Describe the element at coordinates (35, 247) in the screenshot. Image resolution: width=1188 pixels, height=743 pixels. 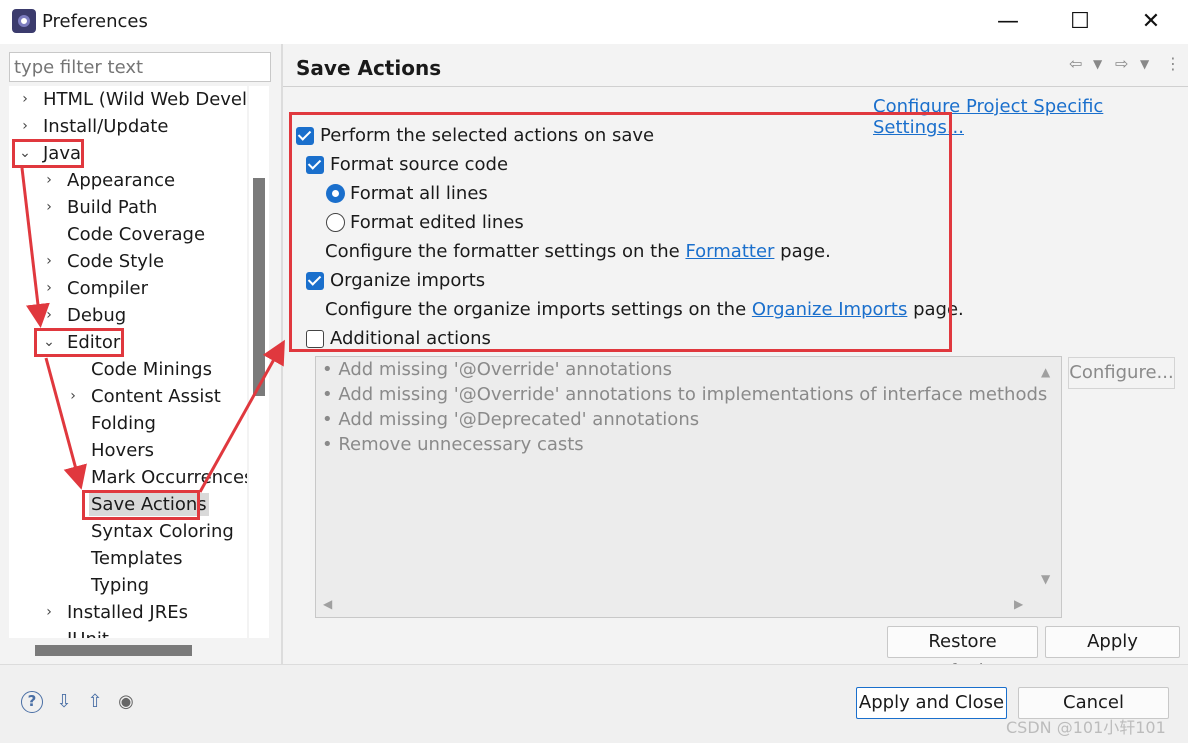
I see `arrow-java-to-editor` at that location.